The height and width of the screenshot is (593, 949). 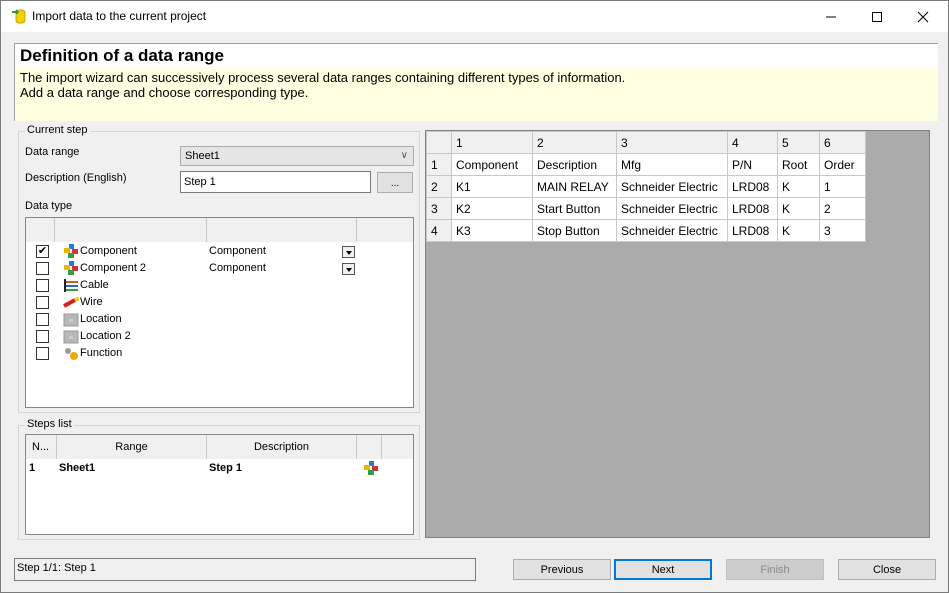 What do you see at coordinates (219, 251) in the screenshot?
I see `data-type-row: ✔ Component Component` at bounding box center [219, 251].